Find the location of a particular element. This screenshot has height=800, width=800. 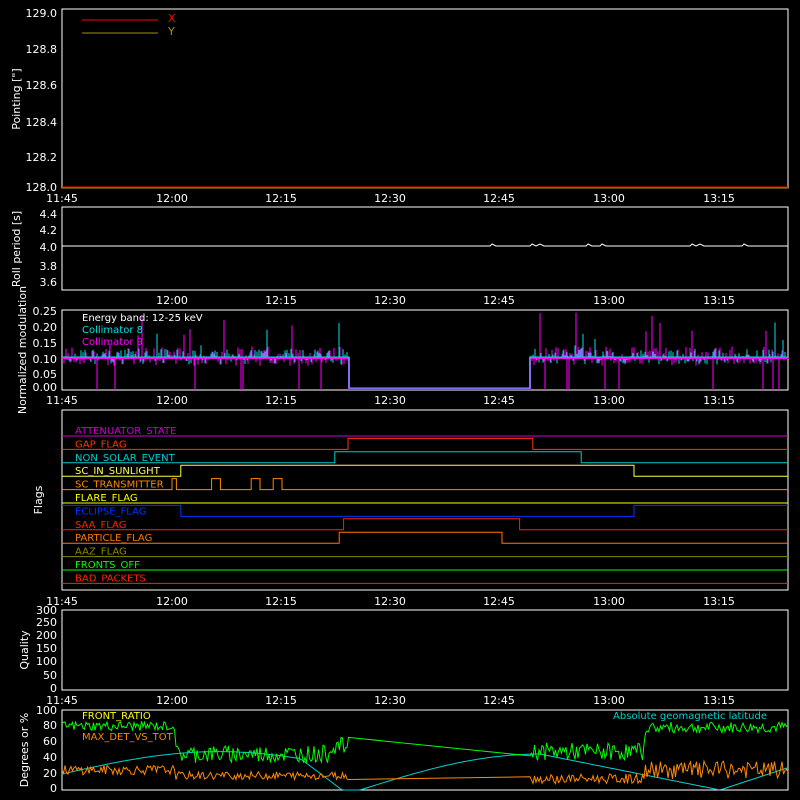

legend-x-label: X is located at coordinates (172, 18).